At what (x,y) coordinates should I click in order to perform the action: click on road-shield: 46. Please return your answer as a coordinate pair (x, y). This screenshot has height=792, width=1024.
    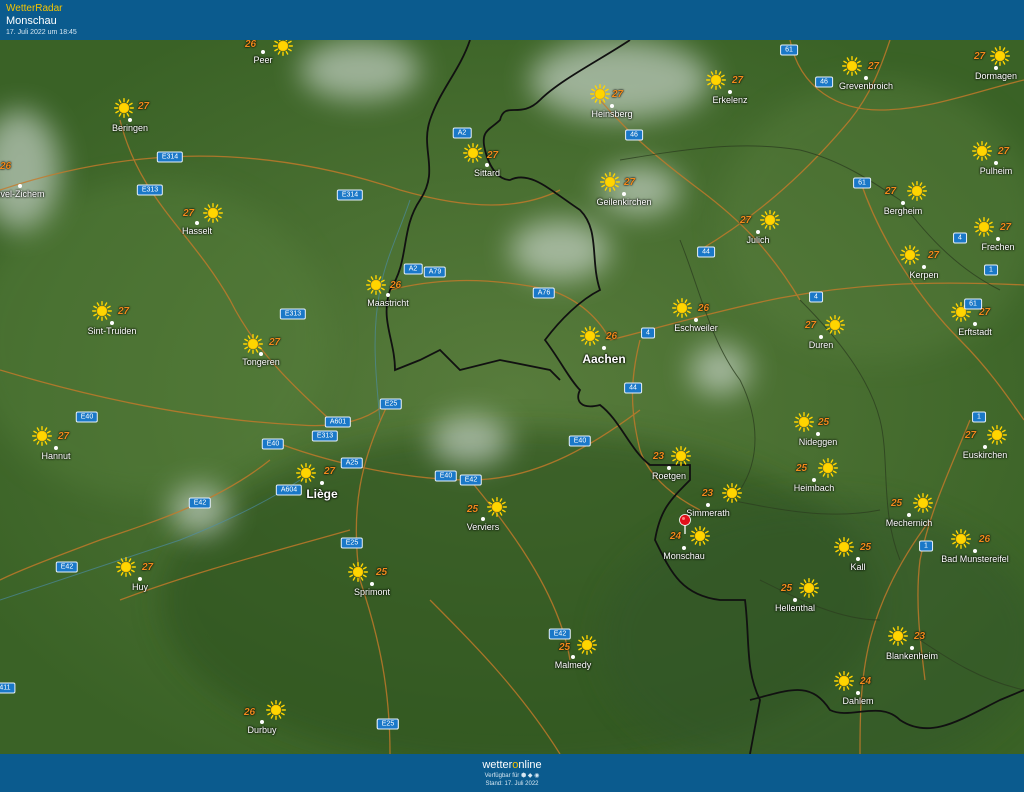
    Looking at the image, I should click on (634, 135).